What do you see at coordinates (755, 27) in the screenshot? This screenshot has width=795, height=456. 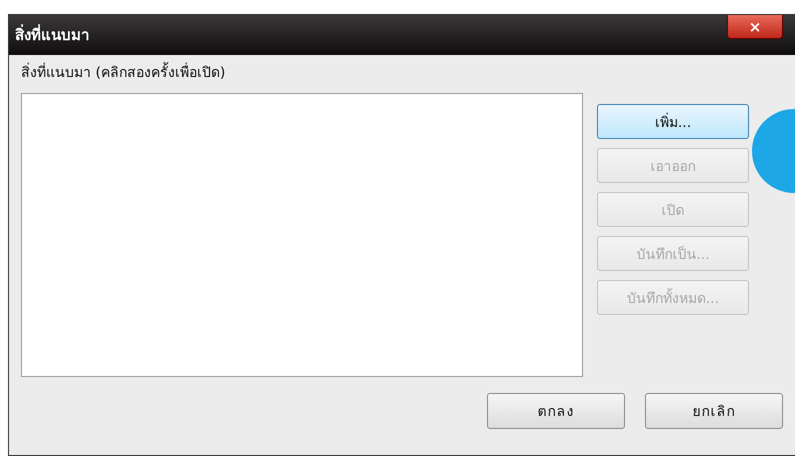 I see `close-button: ×` at bounding box center [755, 27].